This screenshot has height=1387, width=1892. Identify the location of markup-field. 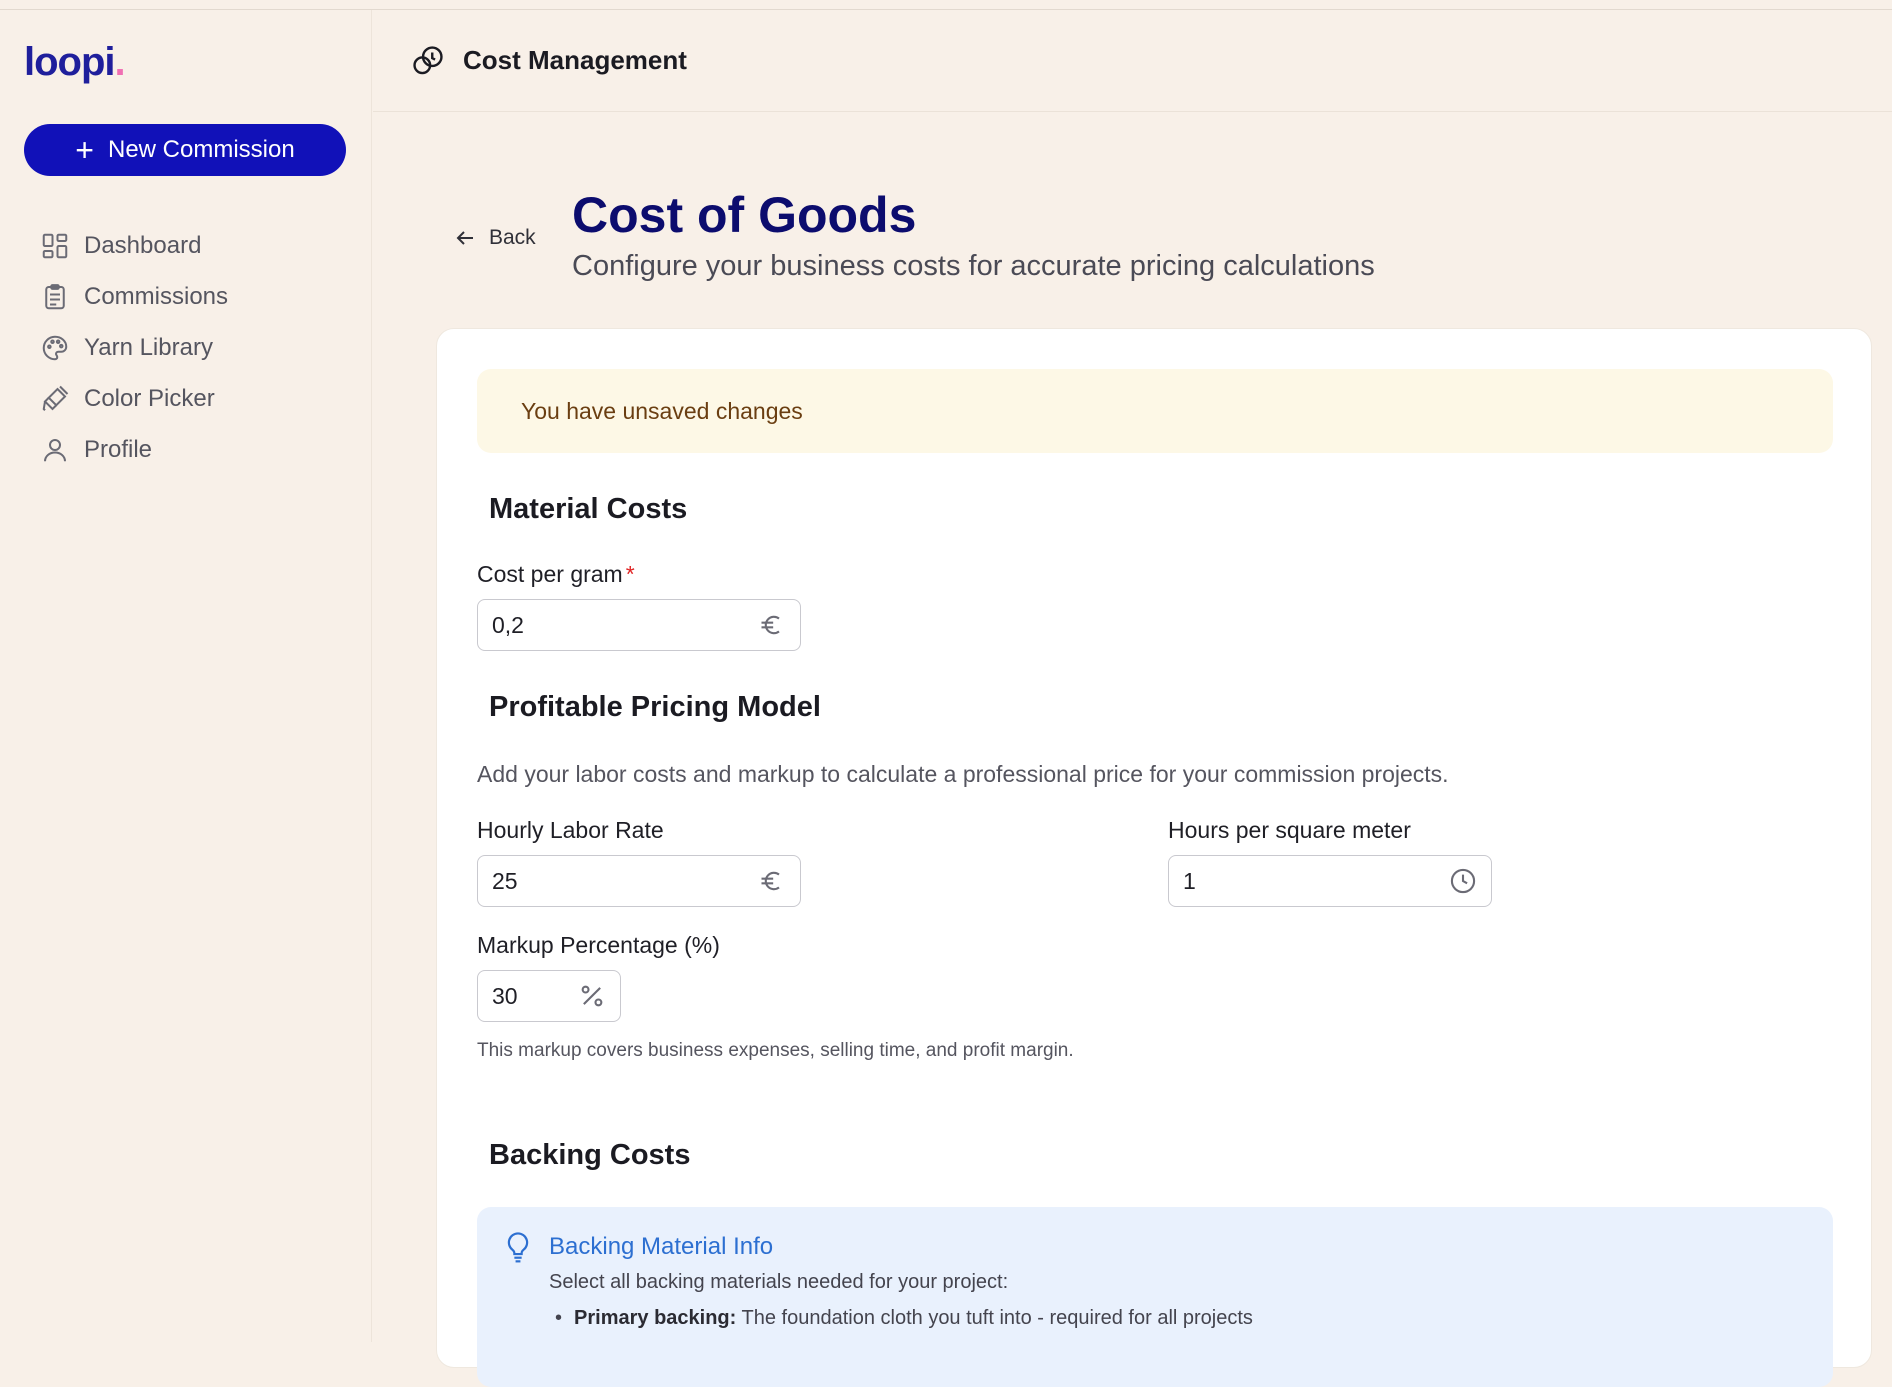
(549, 996).